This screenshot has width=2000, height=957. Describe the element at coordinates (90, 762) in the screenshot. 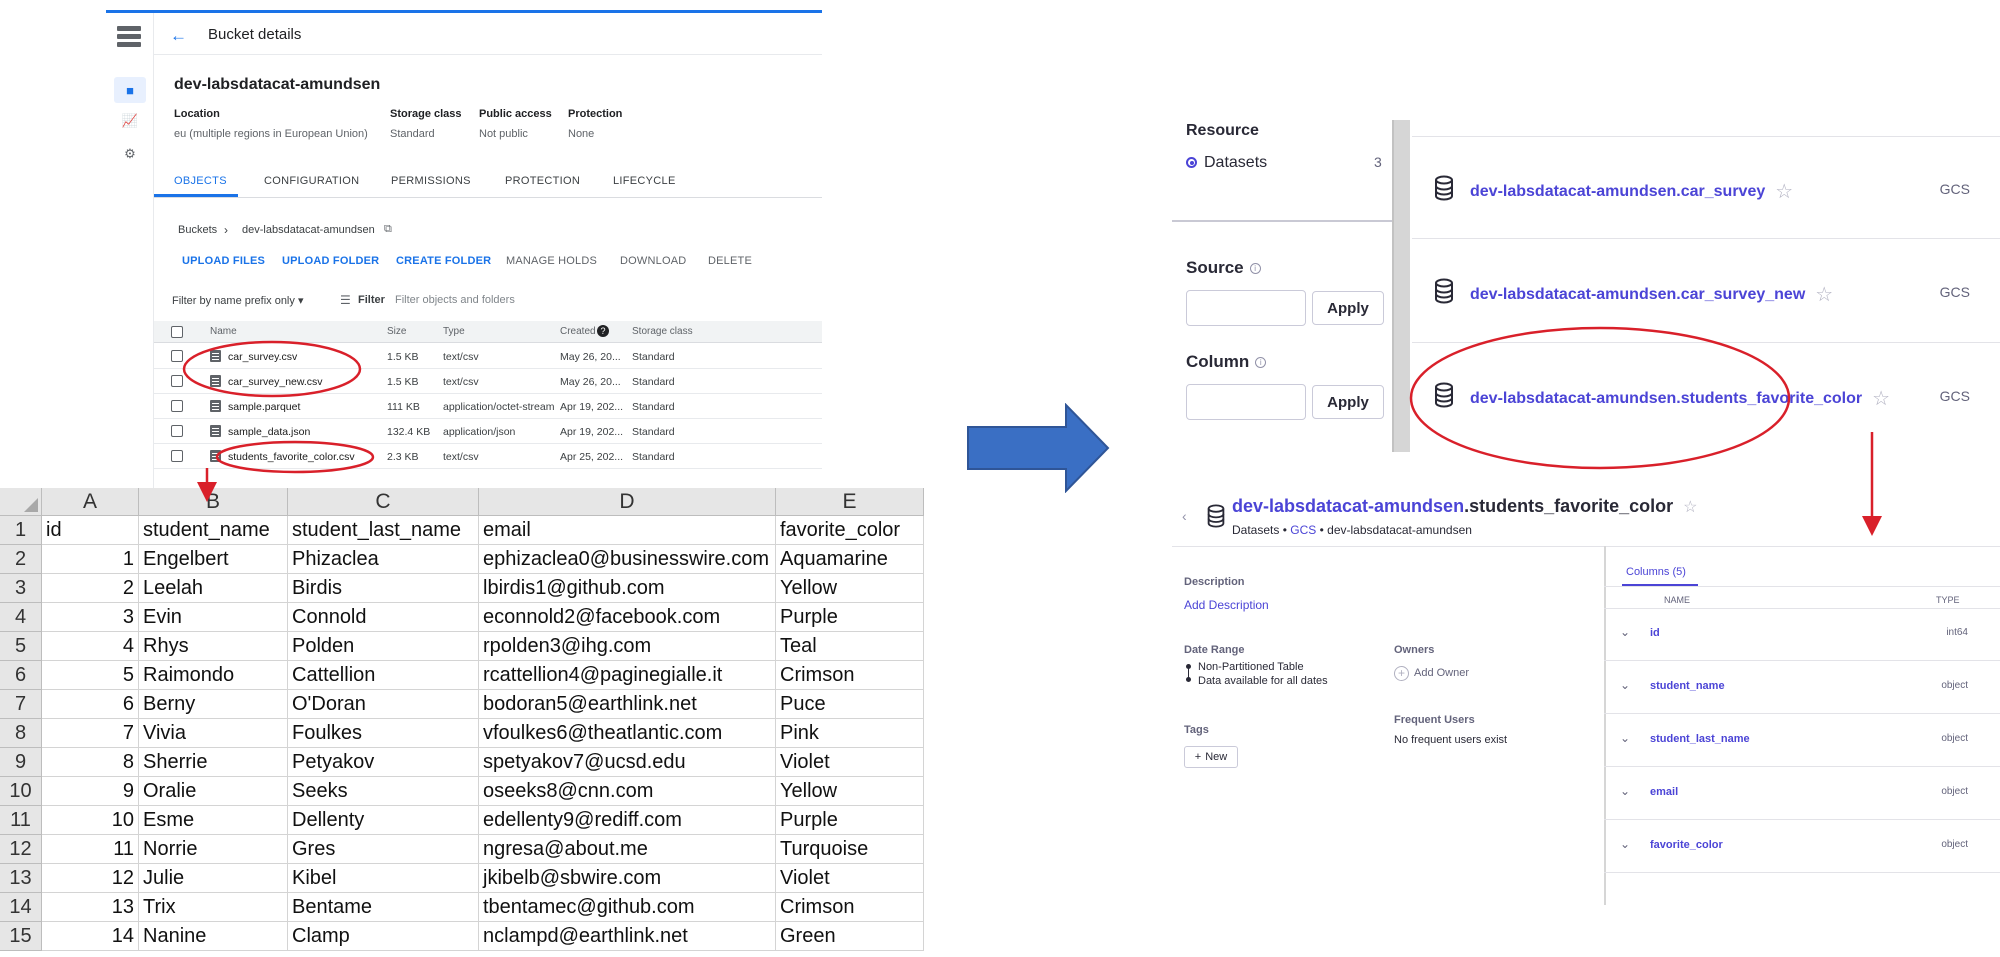

I see `sheet-cell: 8` at that location.